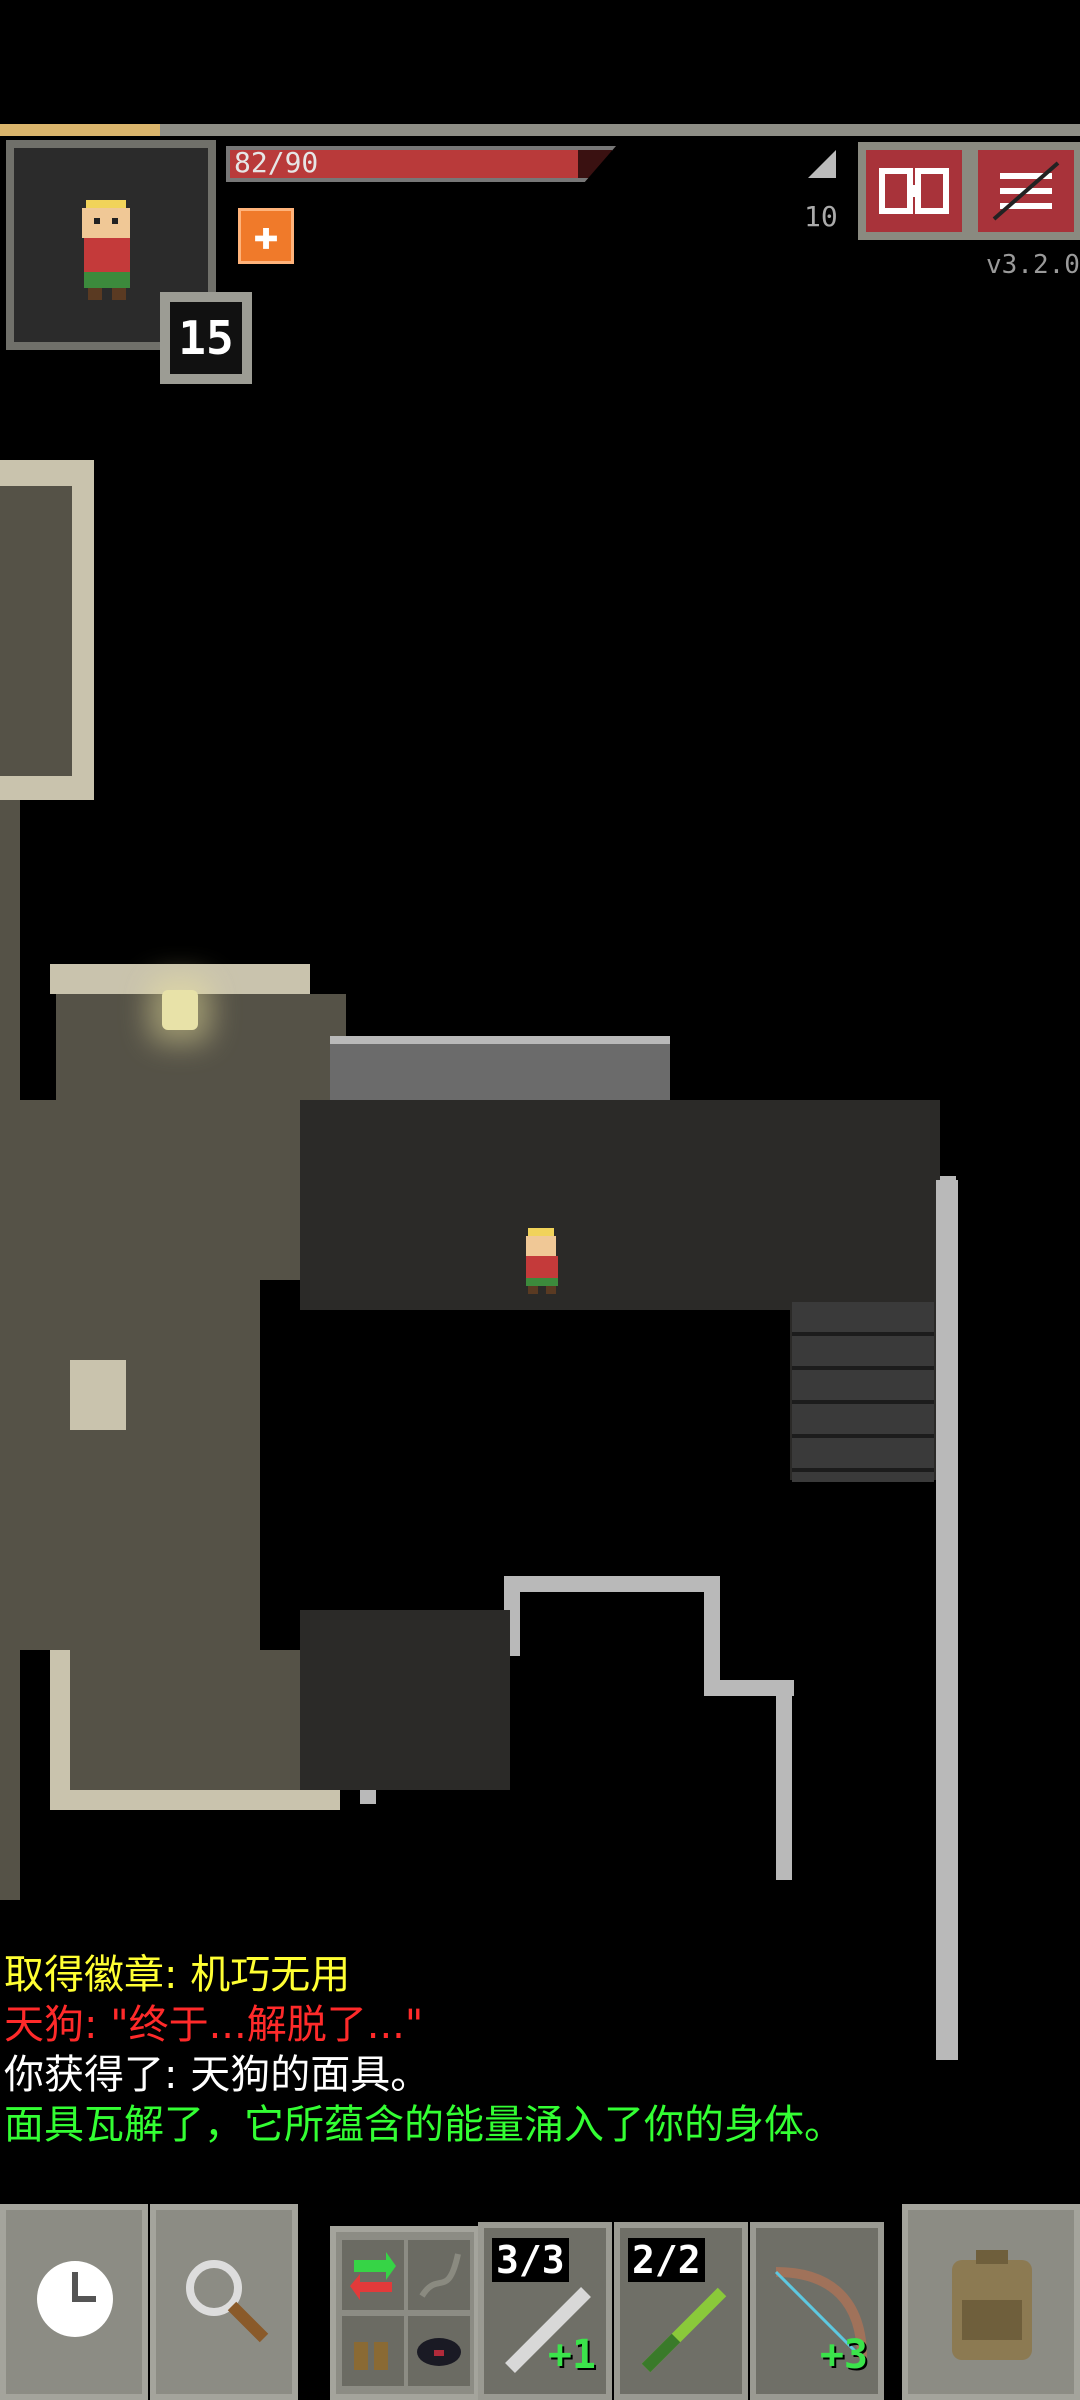 Image resolution: width=1080 pixels, height=2400 pixels. Describe the element at coordinates (177, 1975) in the screenshot. I see `log-line: 取得徽章: 机巧无用` at that location.